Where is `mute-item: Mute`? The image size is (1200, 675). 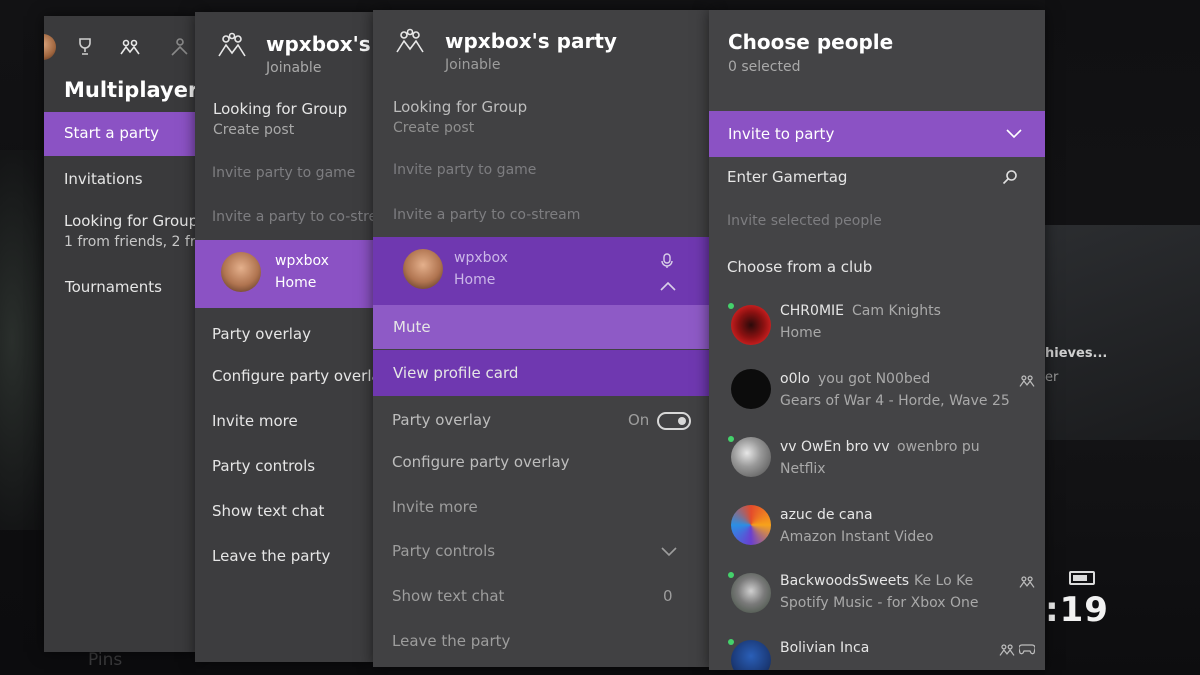
mute-item: Mute is located at coordinates (542, 327).